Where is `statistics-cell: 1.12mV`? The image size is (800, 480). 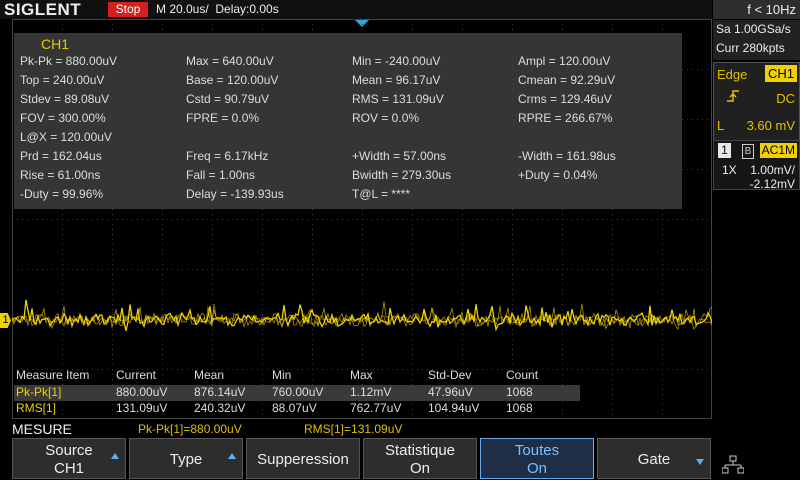 statistics-cell: 1.12mV is located at coordinates (371, 392).